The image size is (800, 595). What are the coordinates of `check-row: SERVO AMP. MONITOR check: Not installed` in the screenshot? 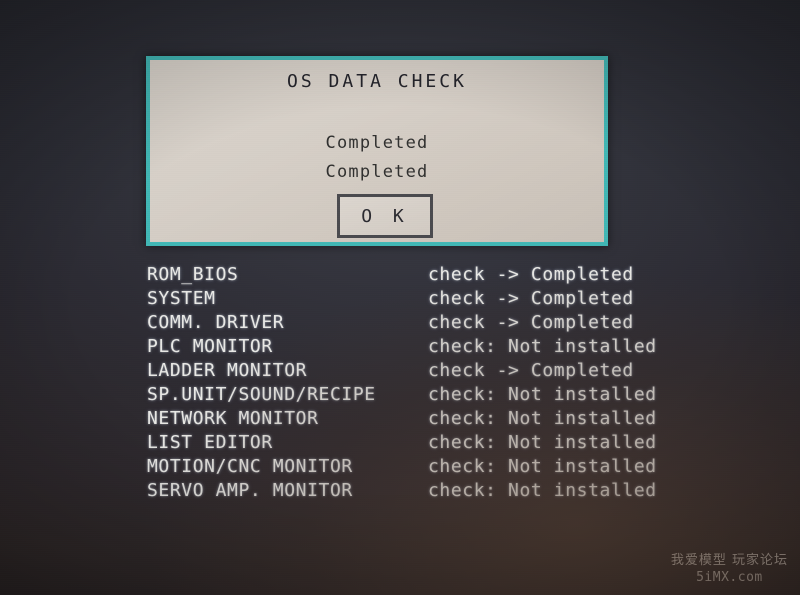 It's located at (447, 491).